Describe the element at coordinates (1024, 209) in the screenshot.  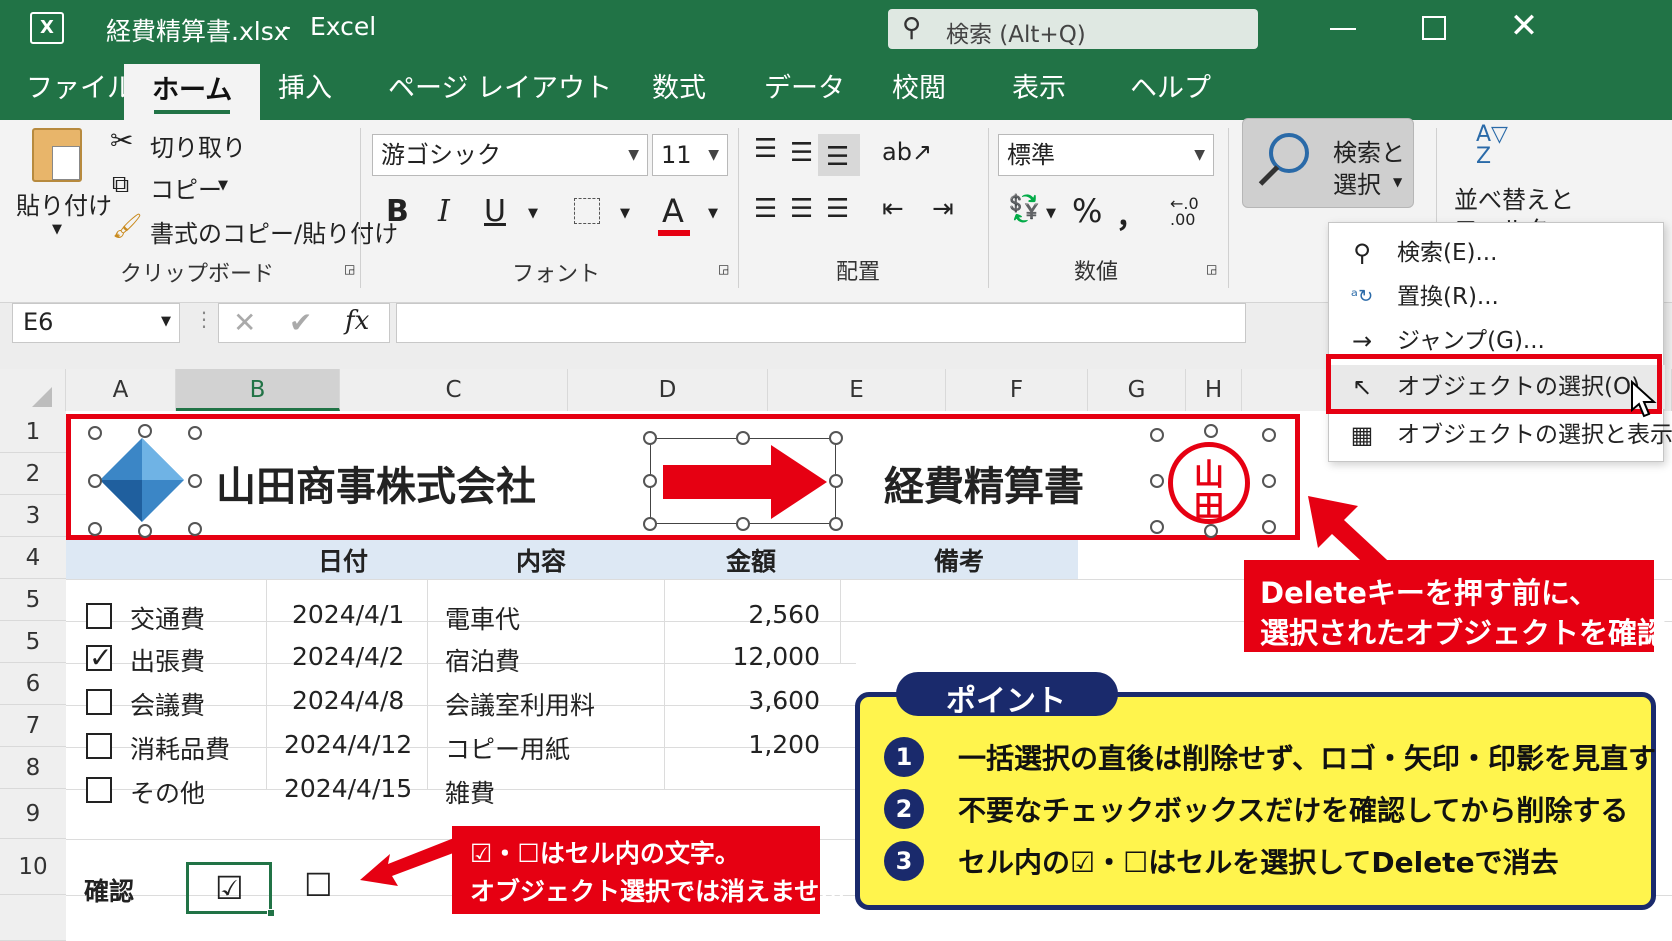
I see `currency-icon: 💱` at that location.